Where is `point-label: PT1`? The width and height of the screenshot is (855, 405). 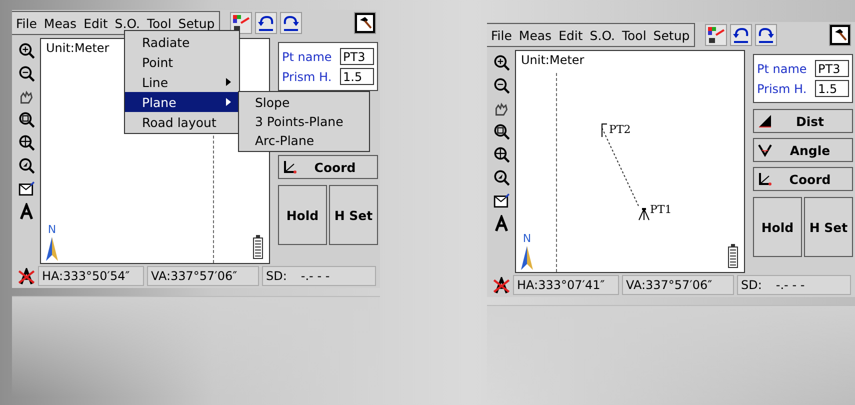 point-label: PT1 is located at coordinates (661, 209).